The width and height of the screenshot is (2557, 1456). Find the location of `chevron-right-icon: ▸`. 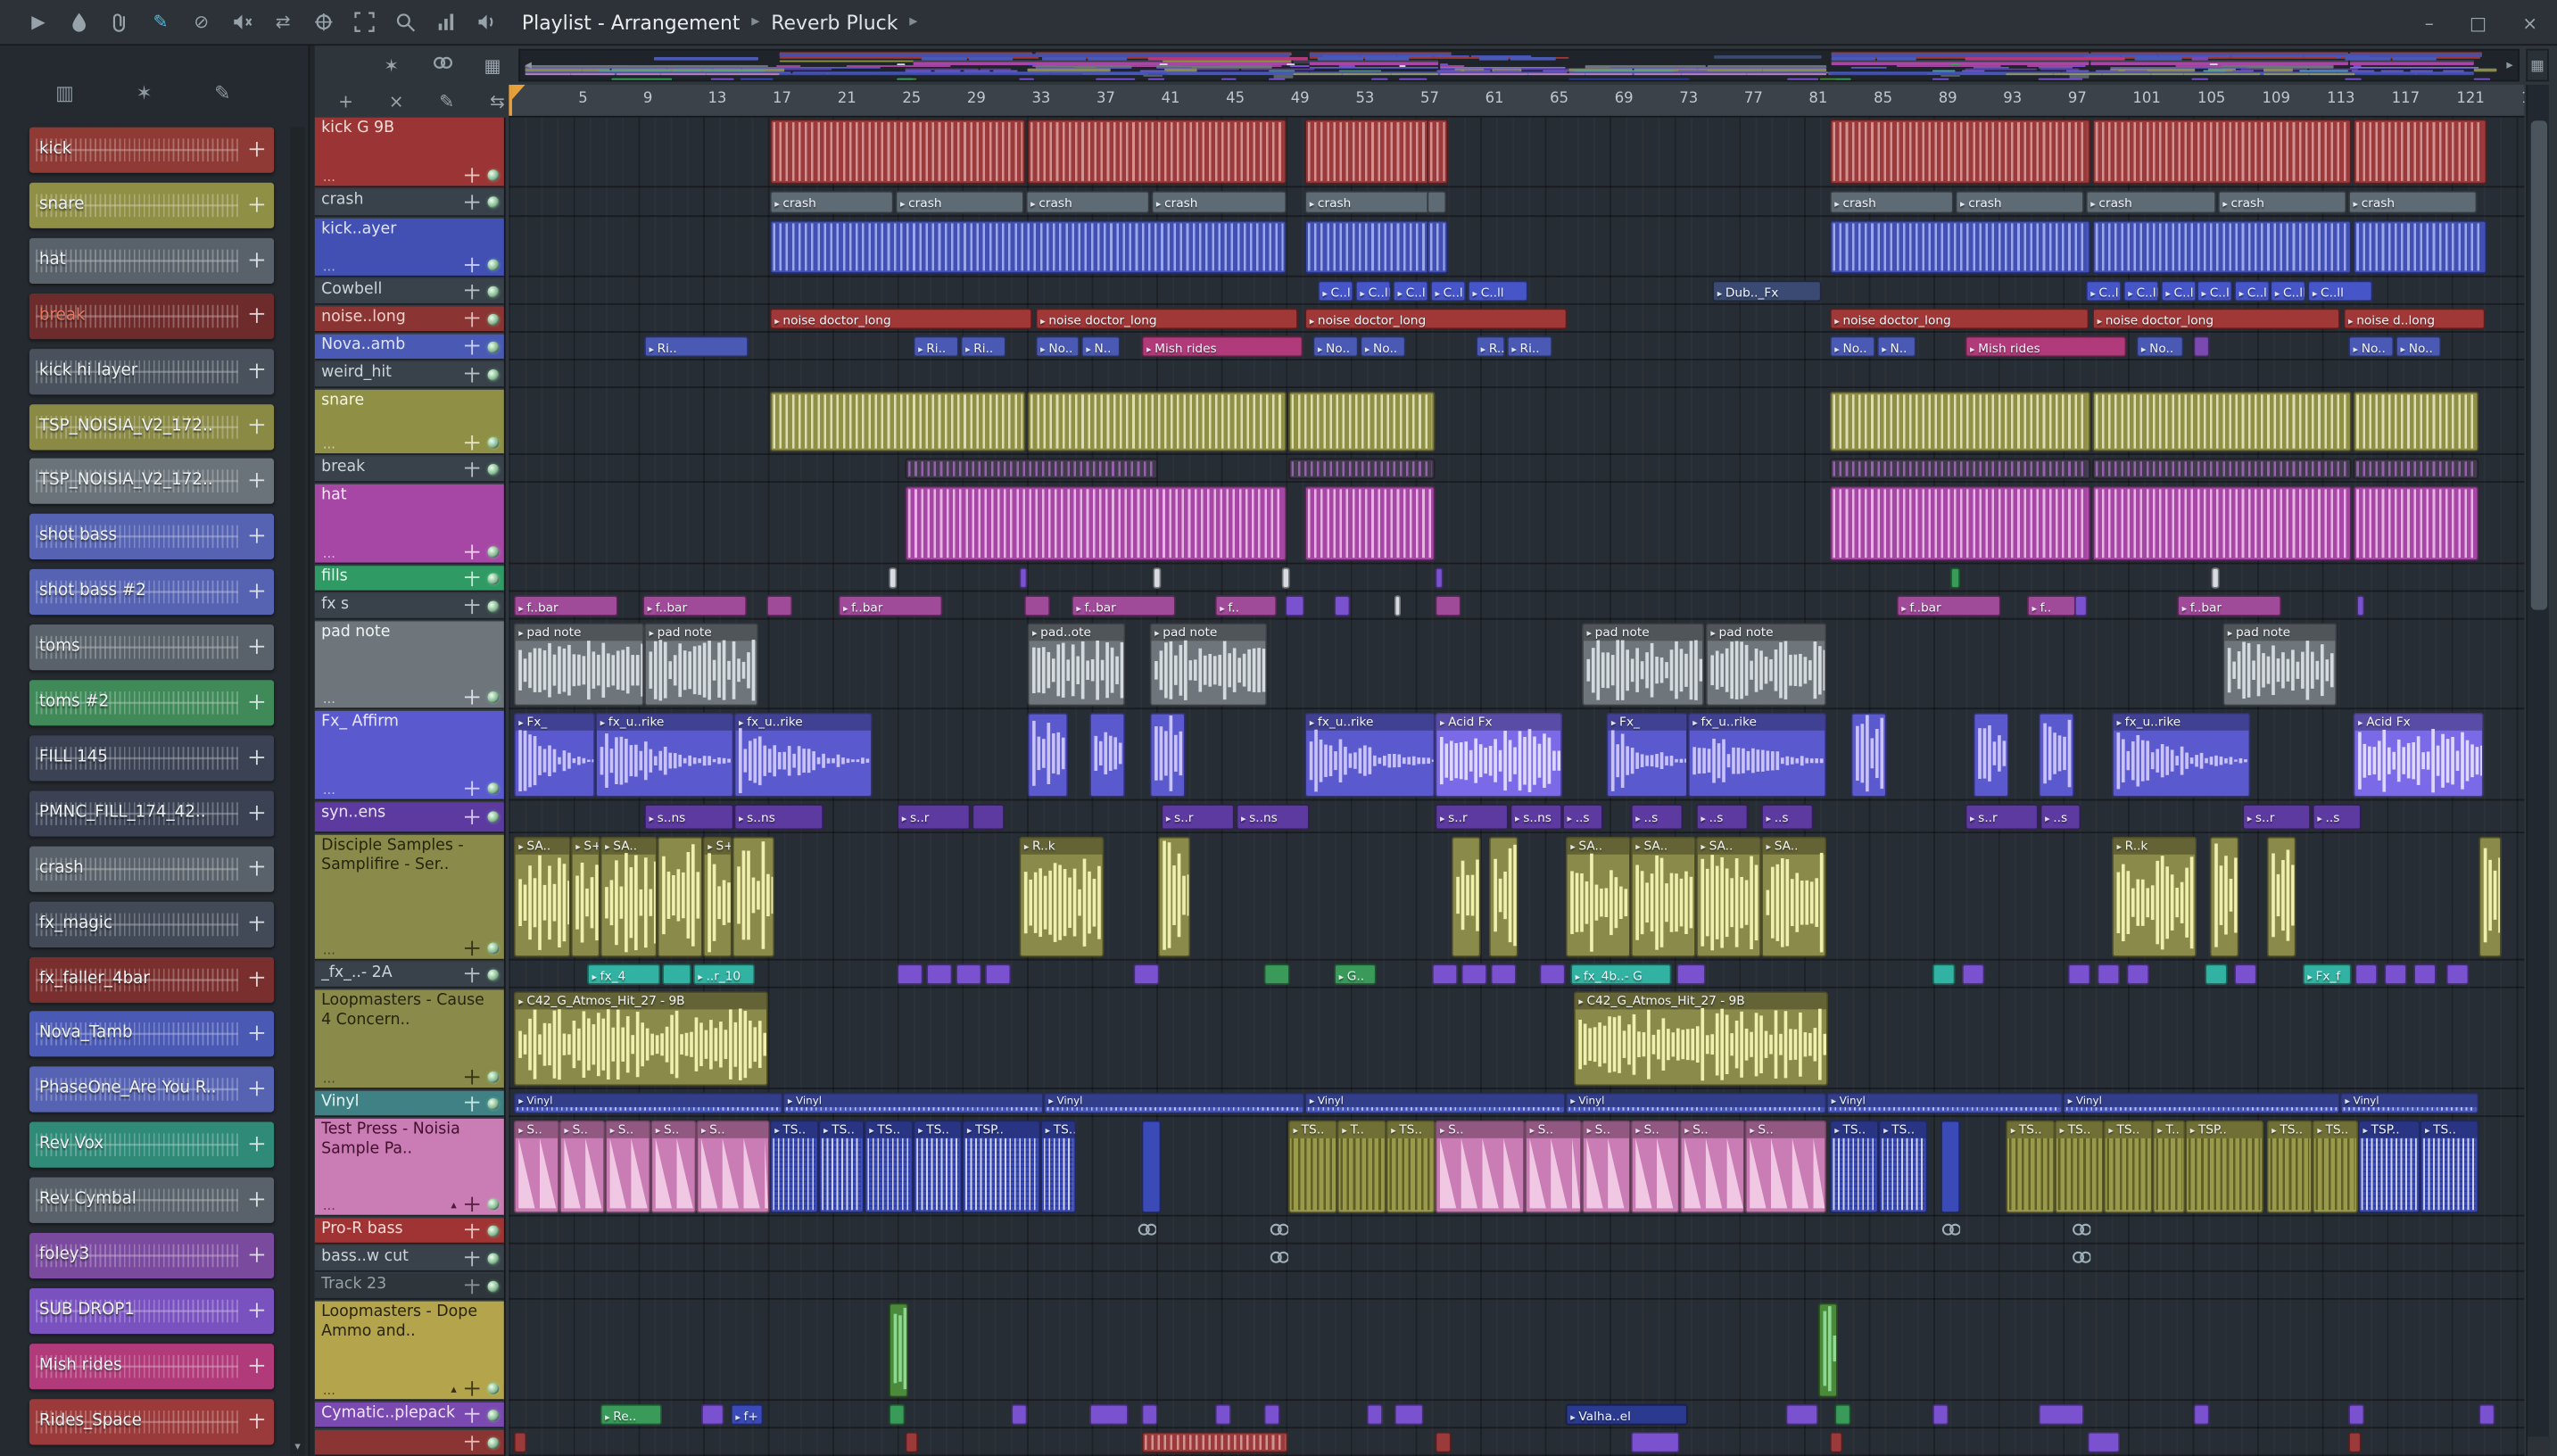

chevron-right-icon: ▸ is located at coordinates (755, 22).